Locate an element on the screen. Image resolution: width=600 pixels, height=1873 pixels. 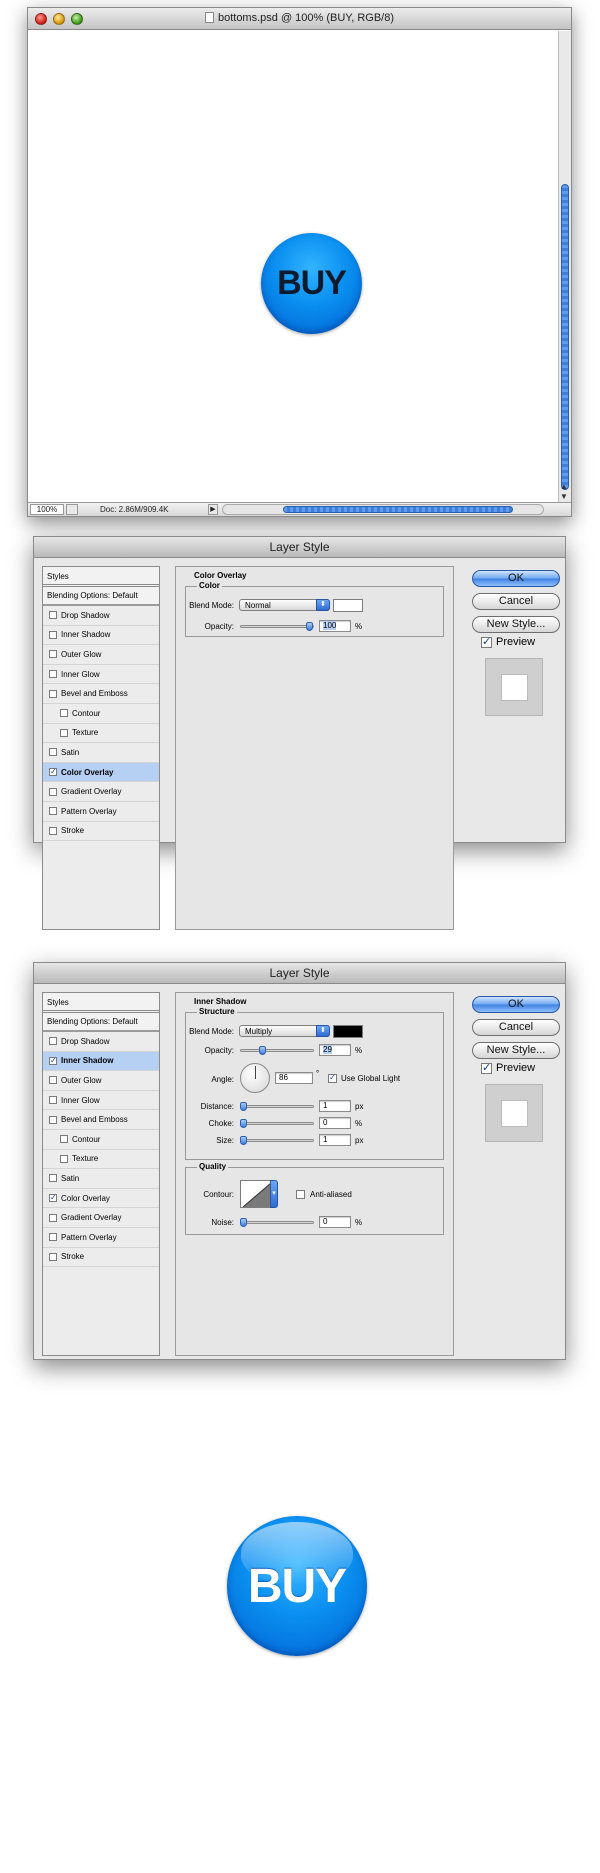
scroll-up-arrow-icon: ▲ is located at coordinates (564, 486).